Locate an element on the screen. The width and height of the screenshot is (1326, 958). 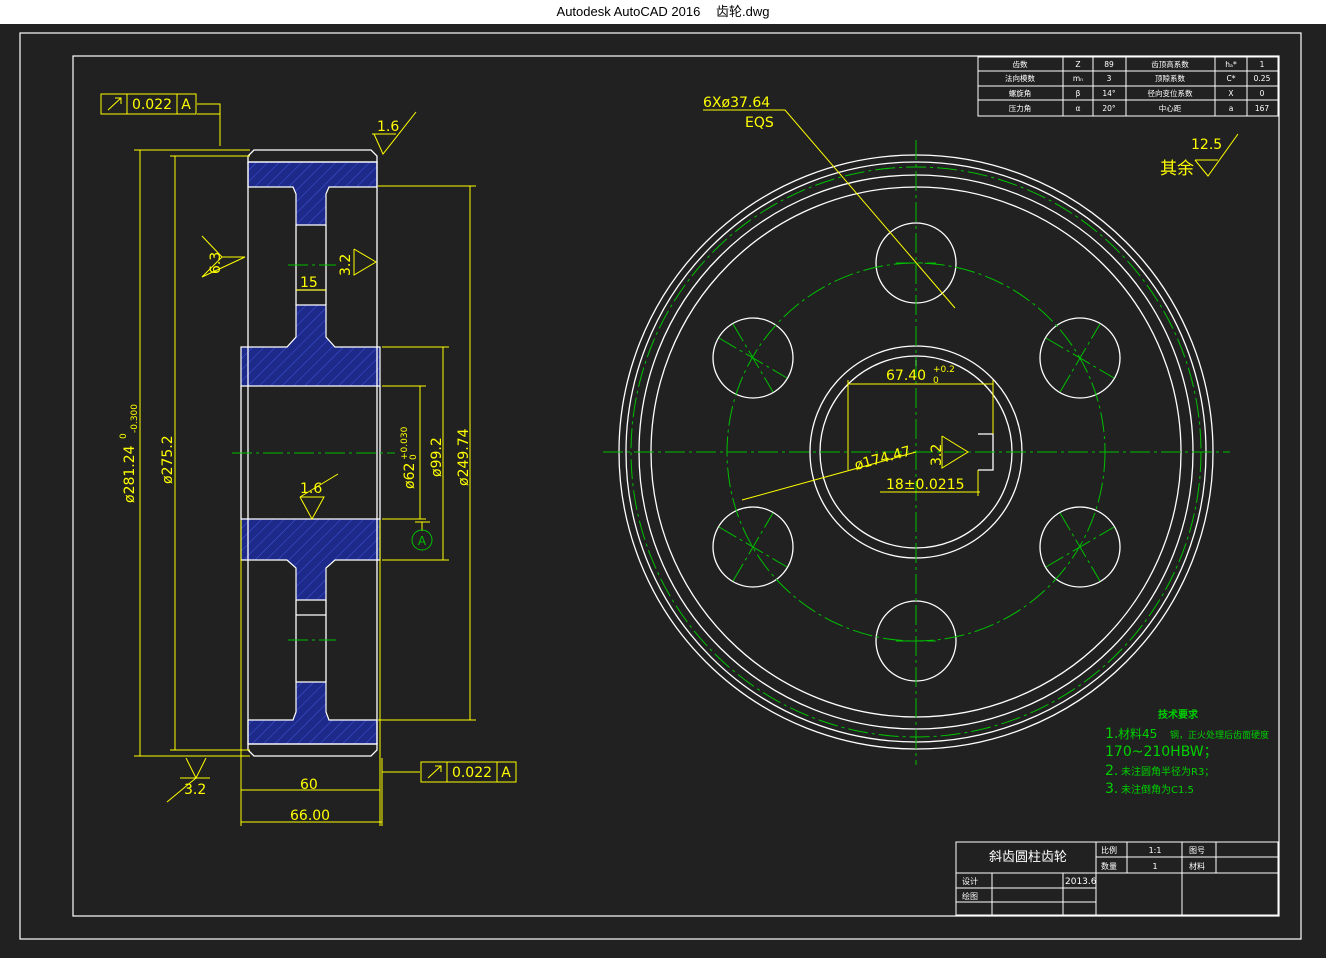
keyway-height-dim: 67.40 is located at coordinates (906, 376).